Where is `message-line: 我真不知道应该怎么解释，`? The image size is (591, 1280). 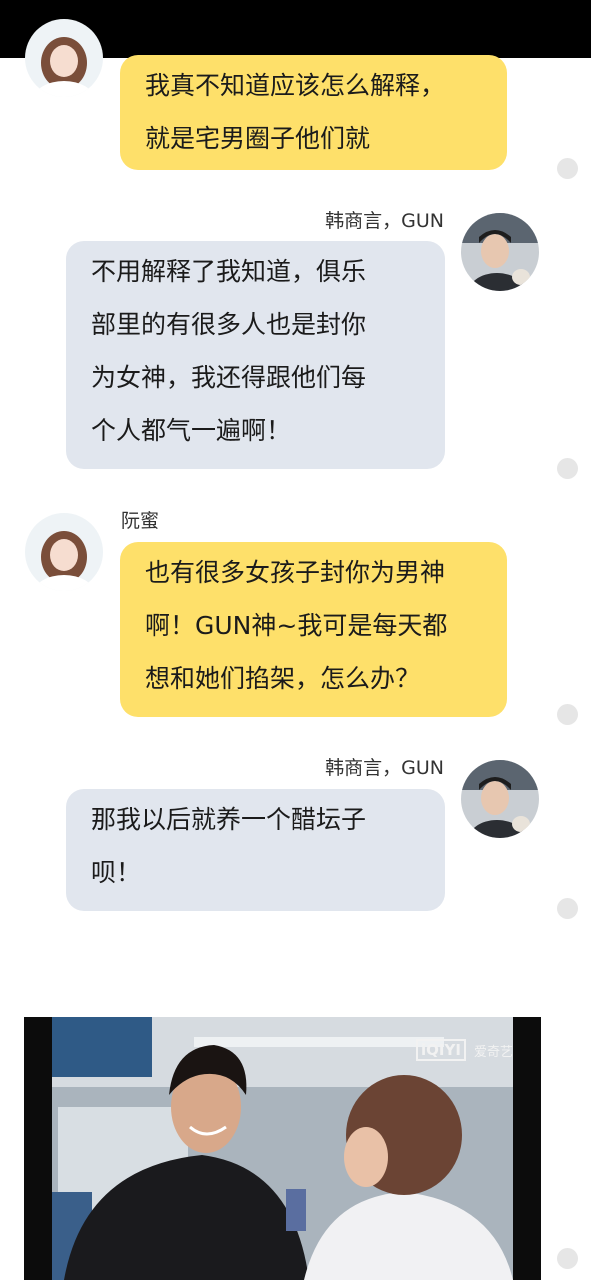
message-line: 我真不知道应该怎么解释， is located at coordinates (295, 85).